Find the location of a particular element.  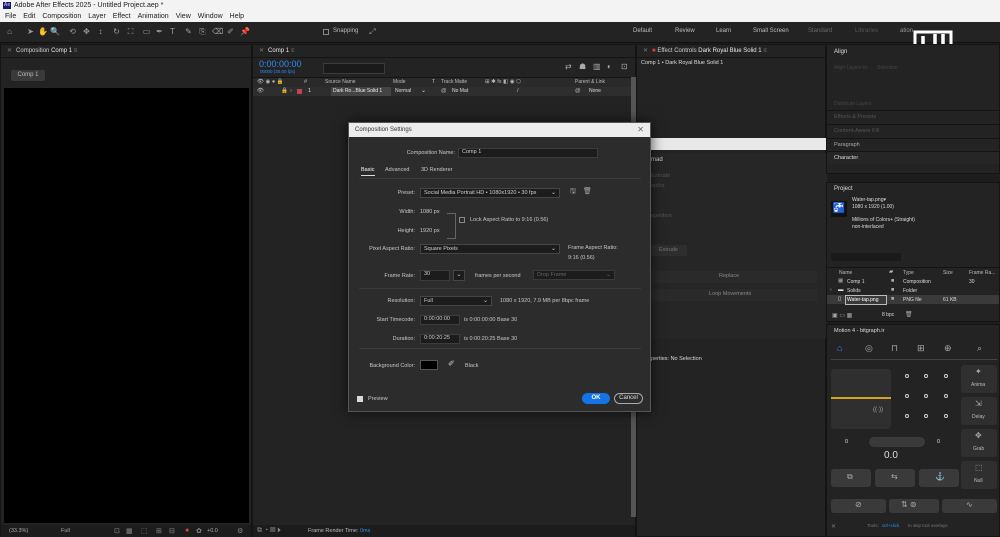

dolly-tool-icon: ↕ is located at coordinates (100, 31).